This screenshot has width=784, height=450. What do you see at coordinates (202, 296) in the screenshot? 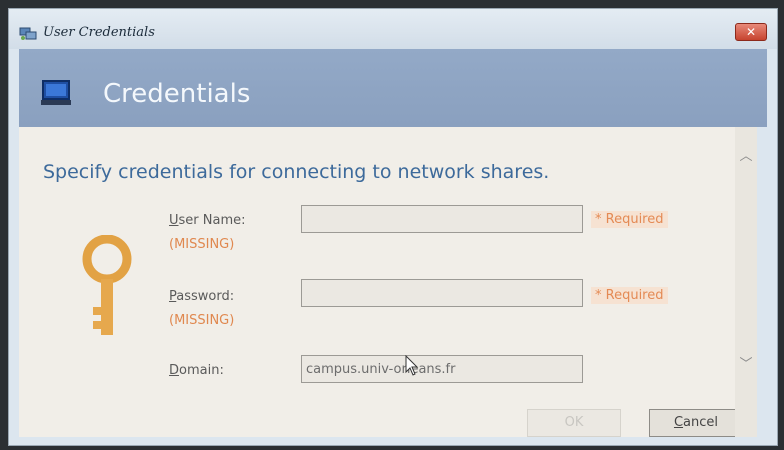
I see `password-label: Password:` at bounding box center [202, 296].